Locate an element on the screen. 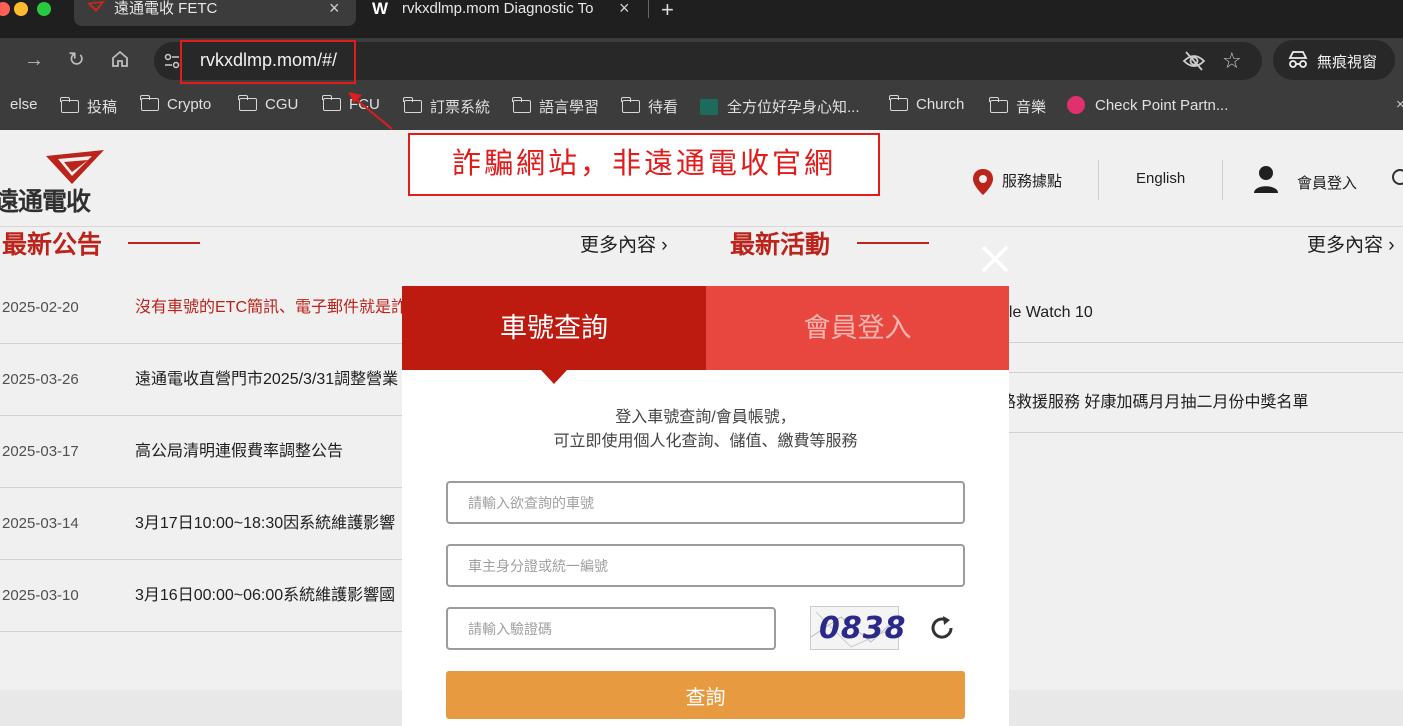 This screenshot has height=726, width=1403. url-highlight-box: rvkxdlmp.mom/#/ is located at coordinates (268, 62).